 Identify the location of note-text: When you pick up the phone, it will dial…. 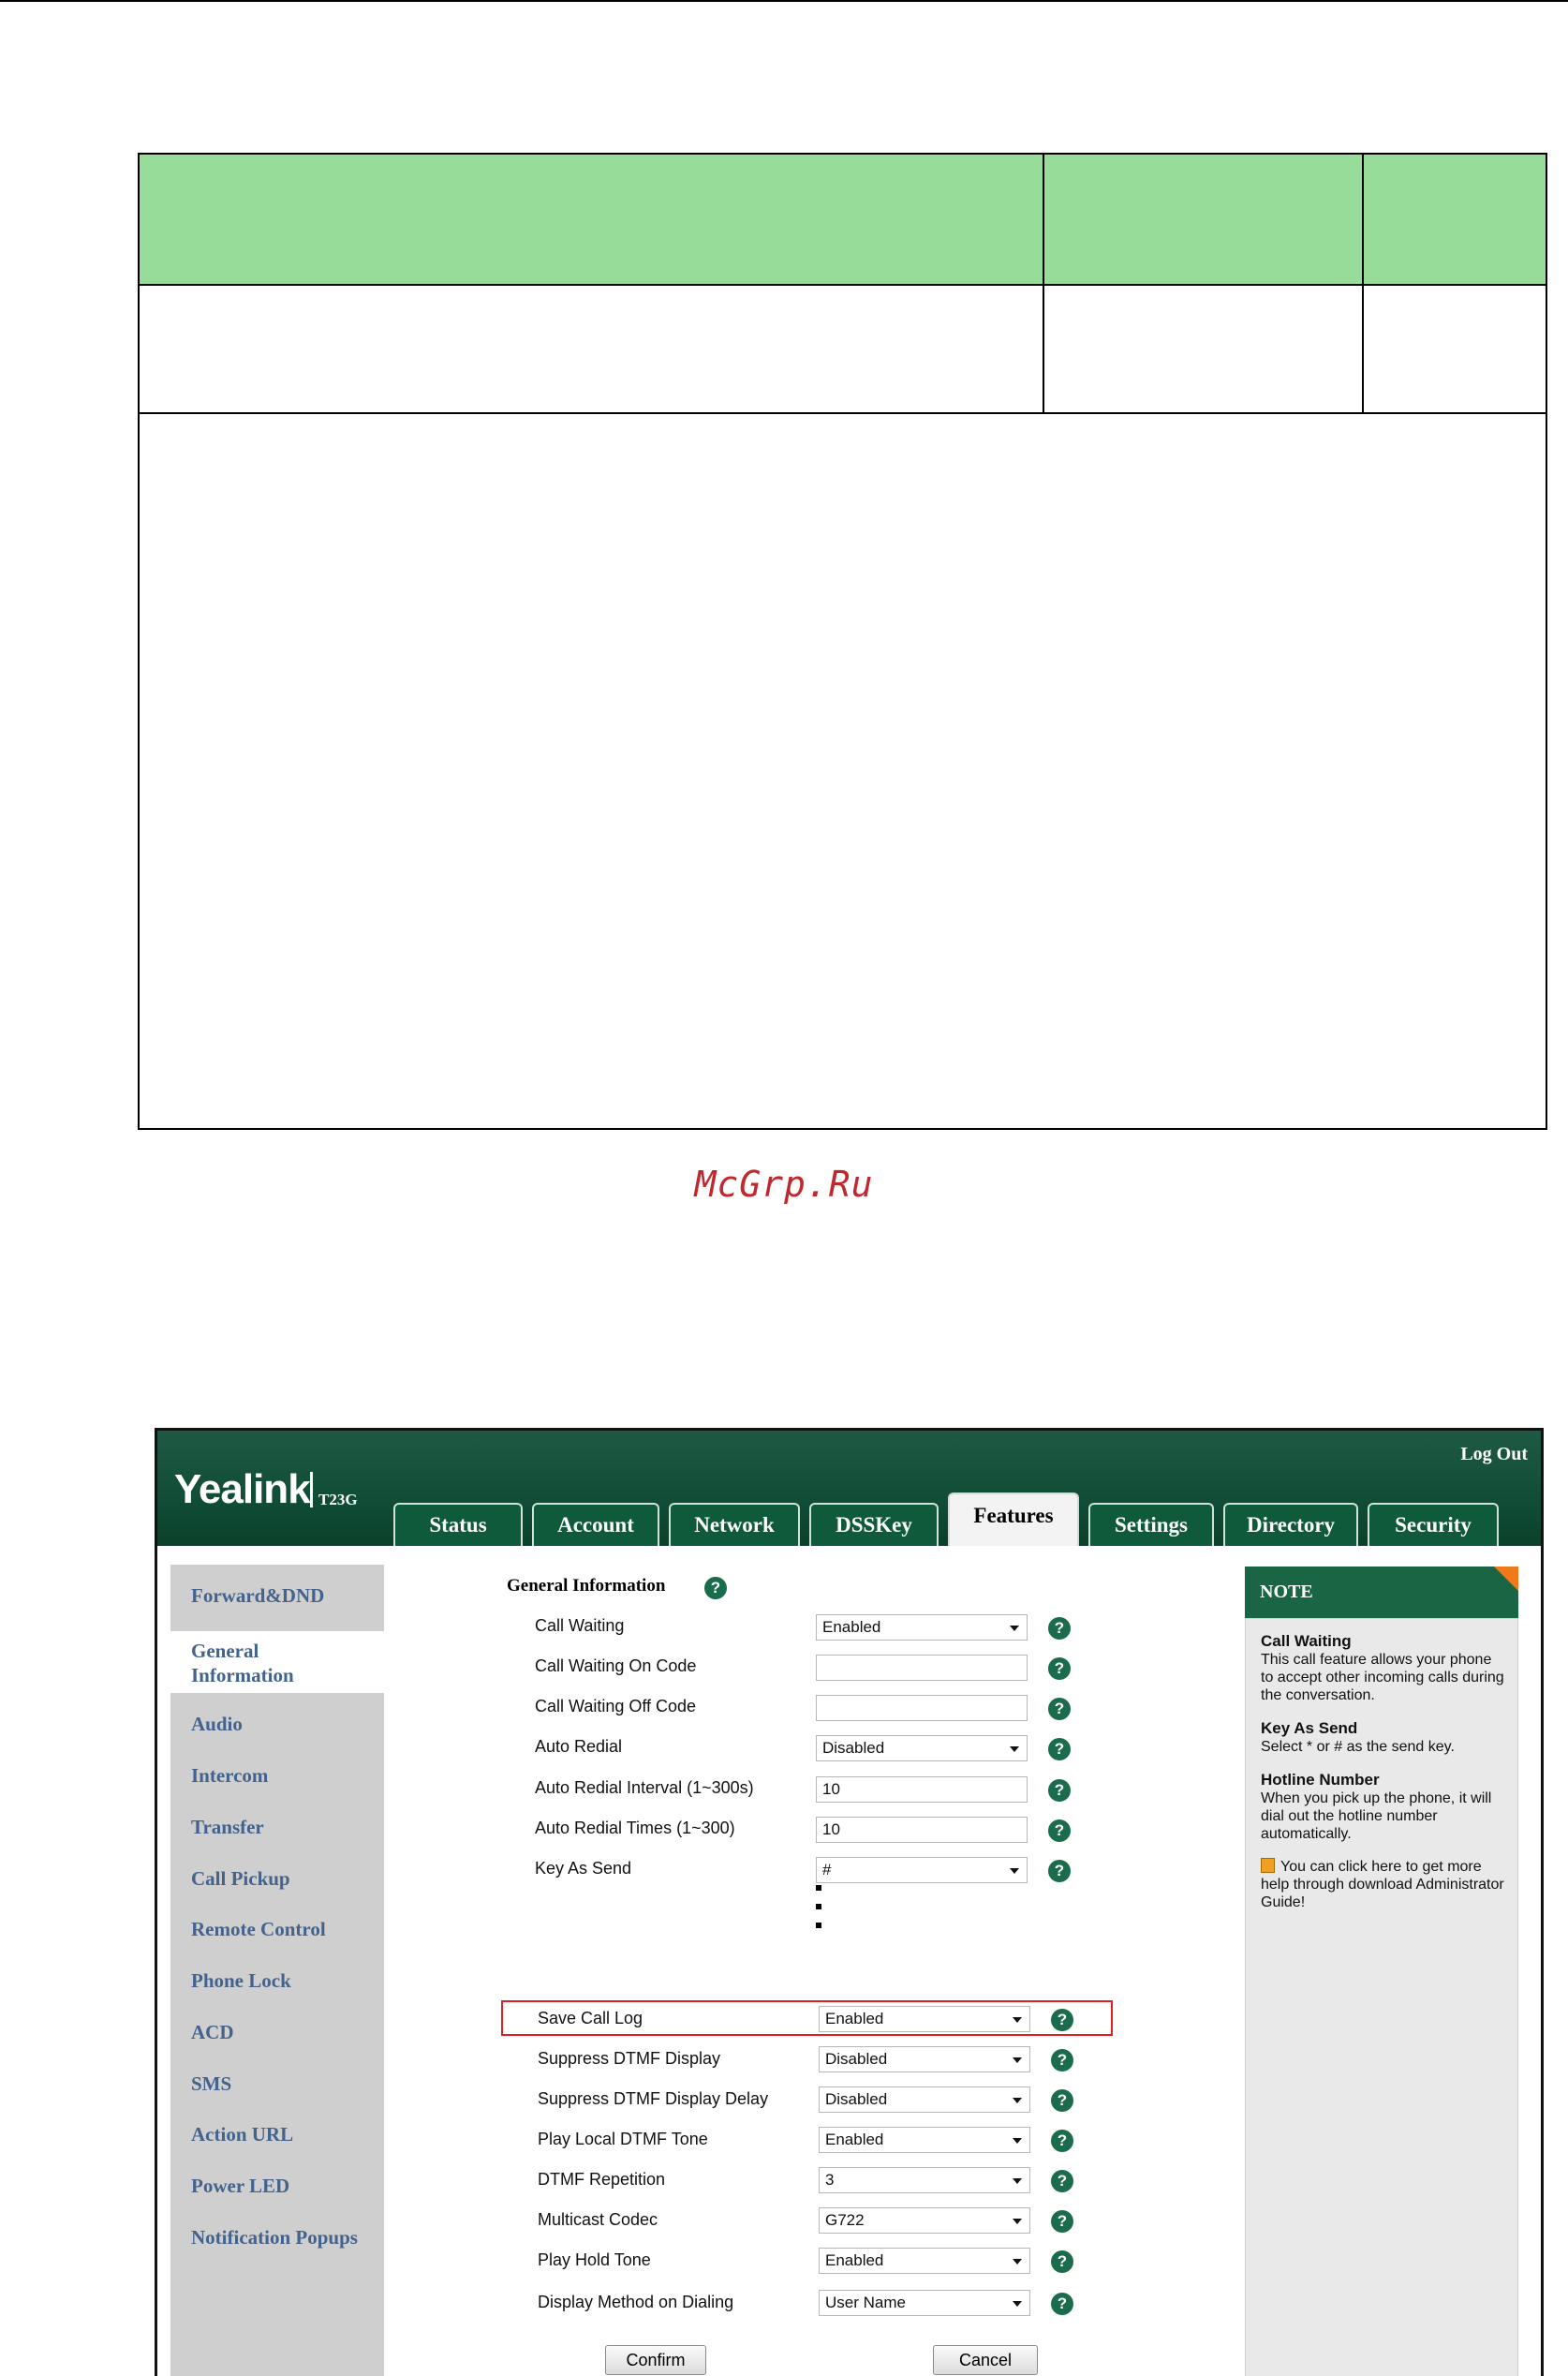
(1376, 1816).